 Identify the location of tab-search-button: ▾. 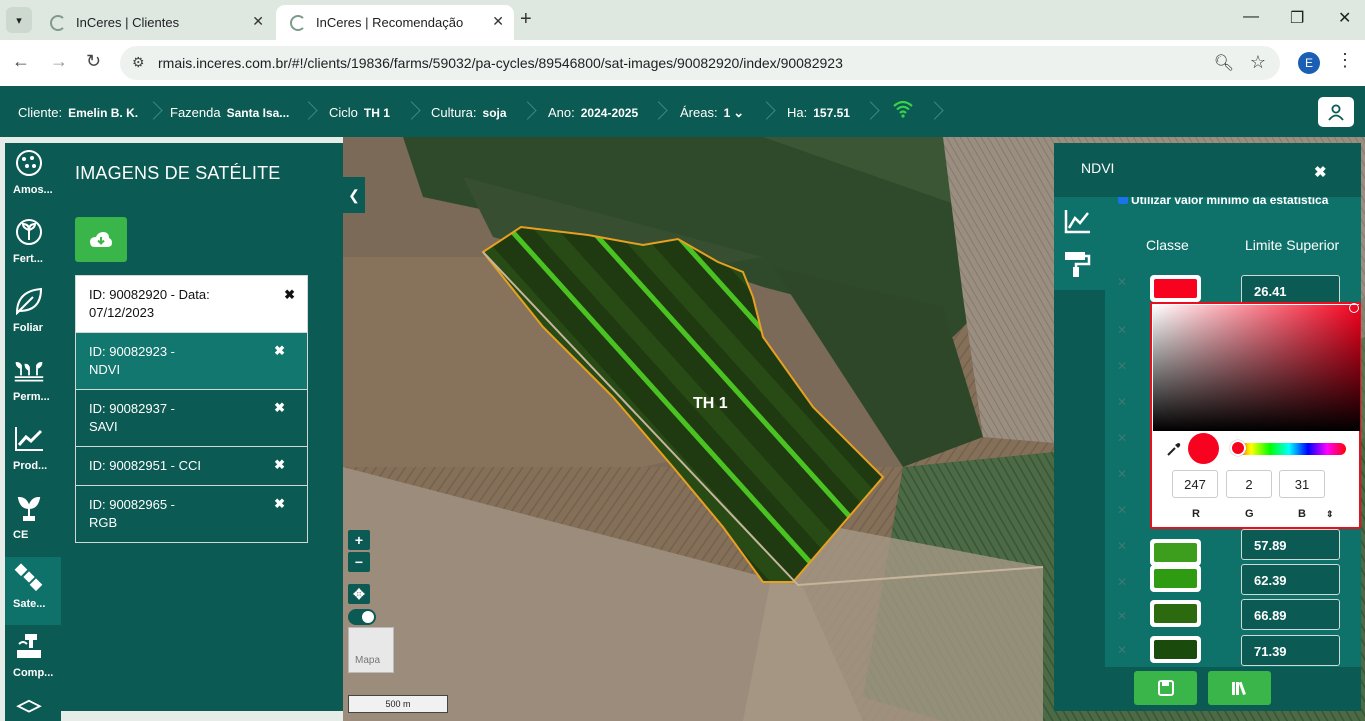
(19, 20).